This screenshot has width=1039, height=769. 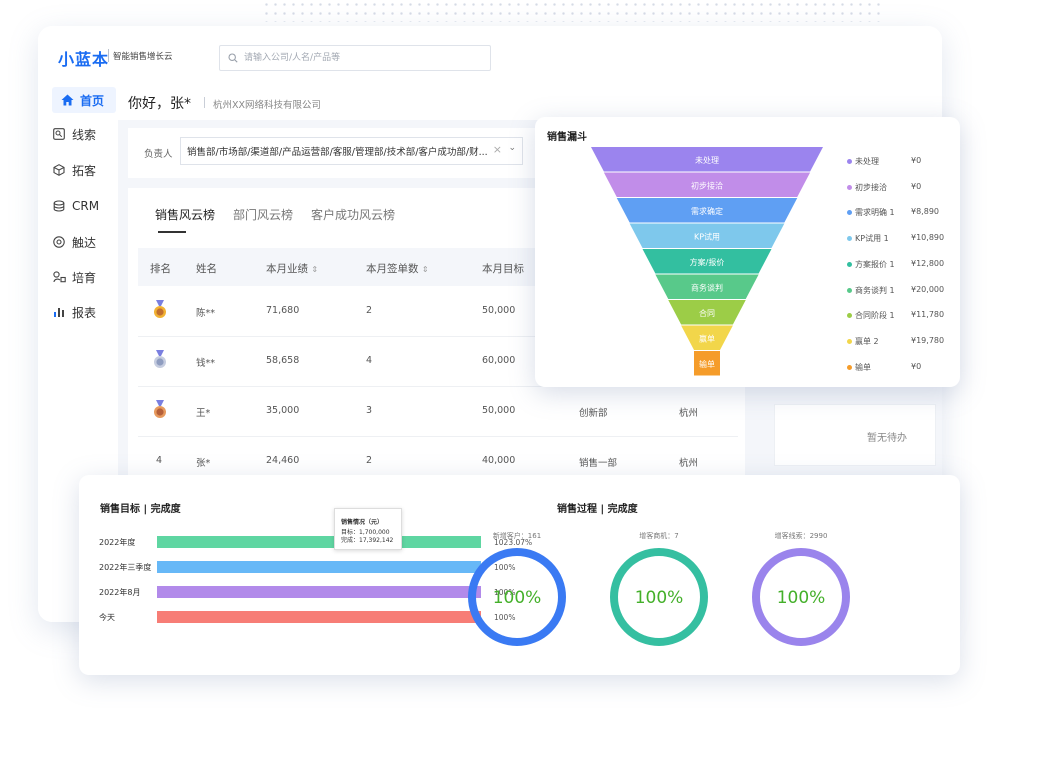 I want to click on cell-sales: 35,000, so click(x=283, y=410).